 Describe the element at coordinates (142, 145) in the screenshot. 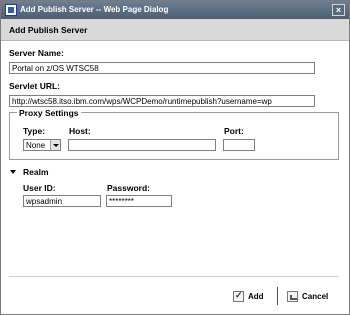

I see `proxy-host-input` at that location.